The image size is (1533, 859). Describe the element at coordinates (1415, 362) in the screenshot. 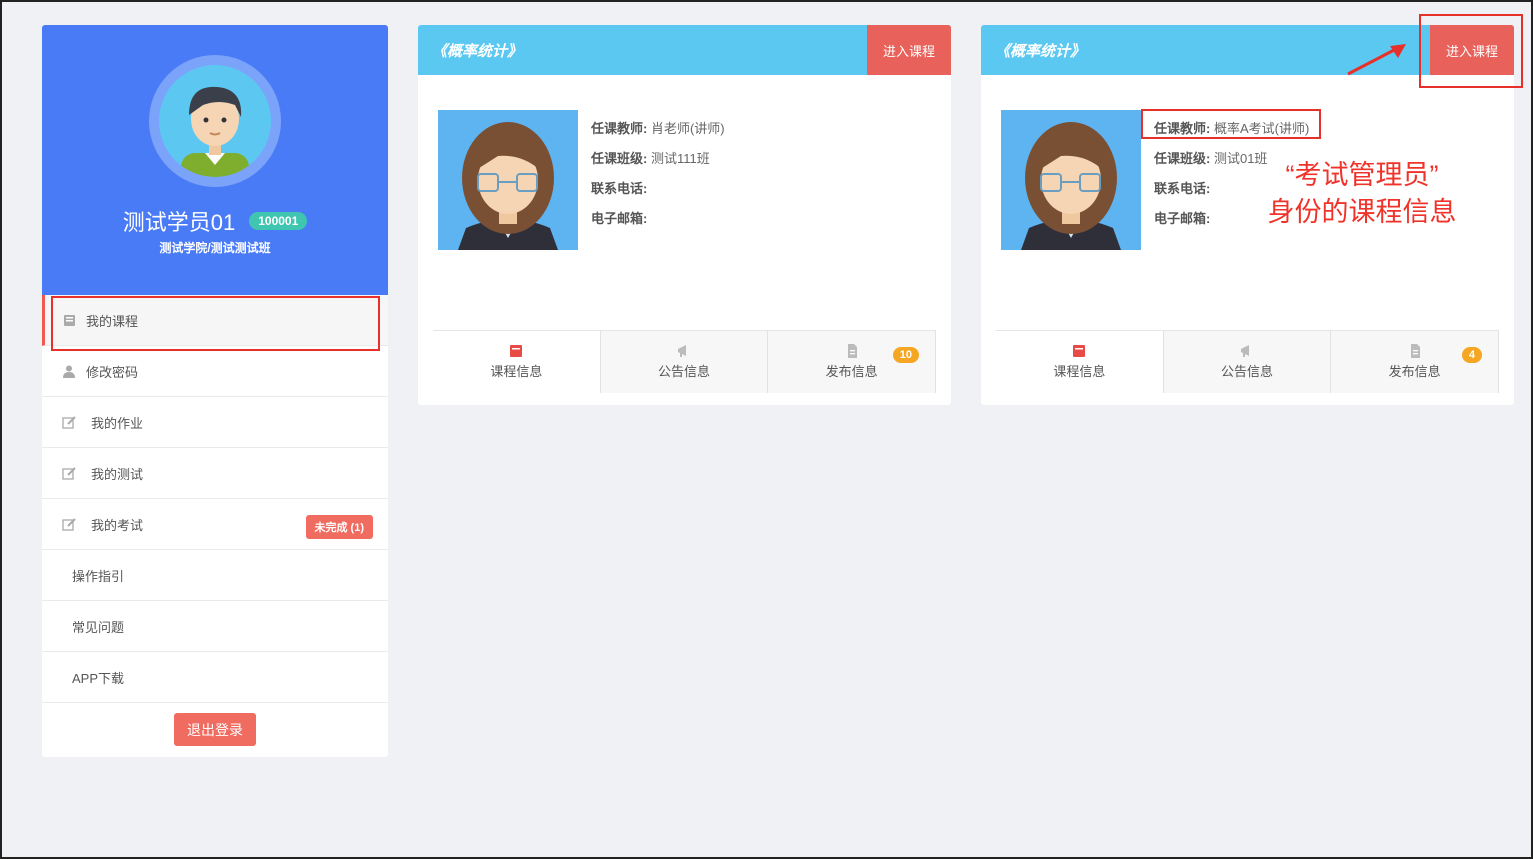

I see `tab-publish-info: 发布信息 4` at that location.